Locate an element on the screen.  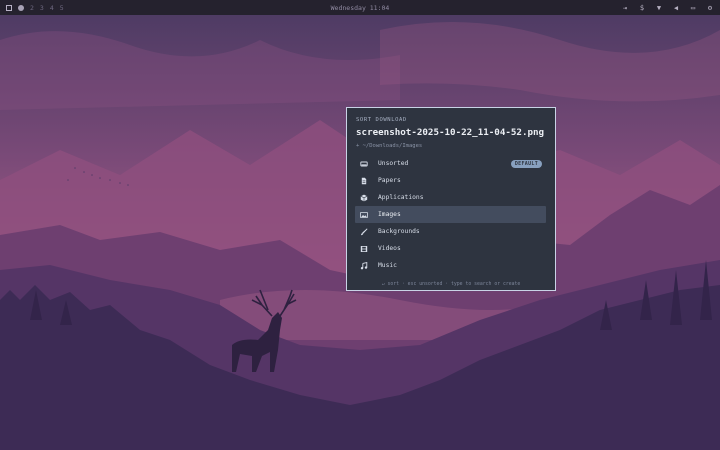
dollar-icon: $ is located at coordinates (642, 8).